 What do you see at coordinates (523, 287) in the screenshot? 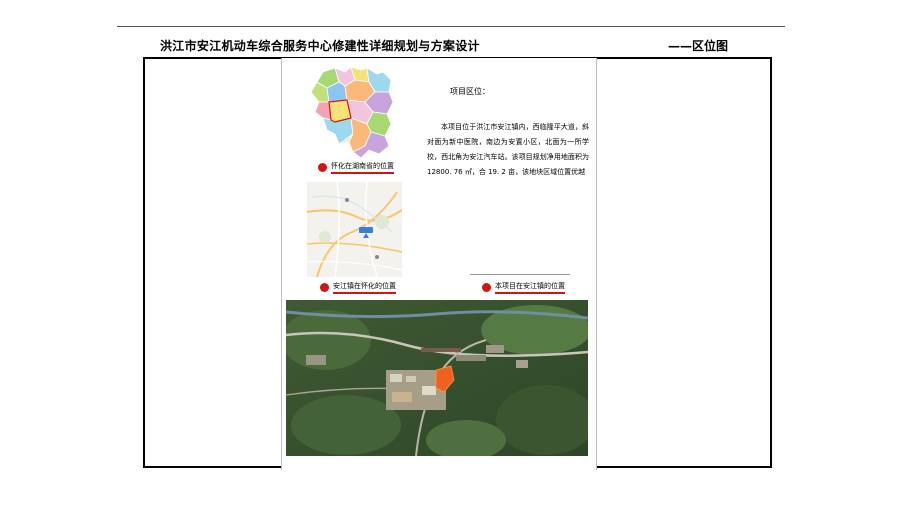
I see `caption-project: 本项目在安江镇的位置` at bounding box center [523, 287].